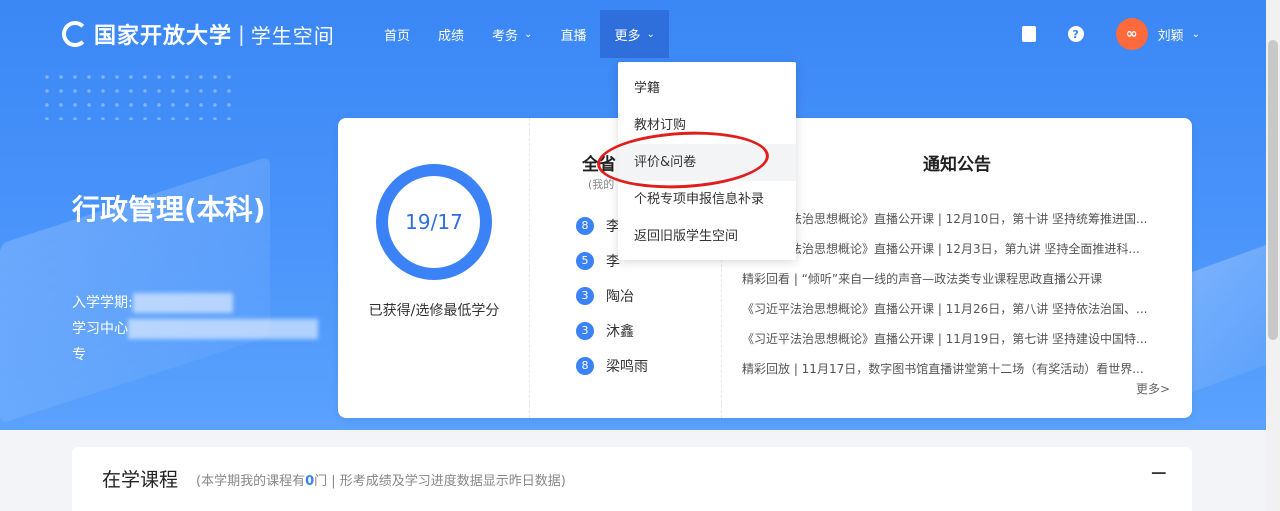 The width and height of the screenshot is (1280, 511). What do you see at coordinates (397, 34) in the screenshot?
I see `nav-item-home: 首页` at bounding box center [397, 34].